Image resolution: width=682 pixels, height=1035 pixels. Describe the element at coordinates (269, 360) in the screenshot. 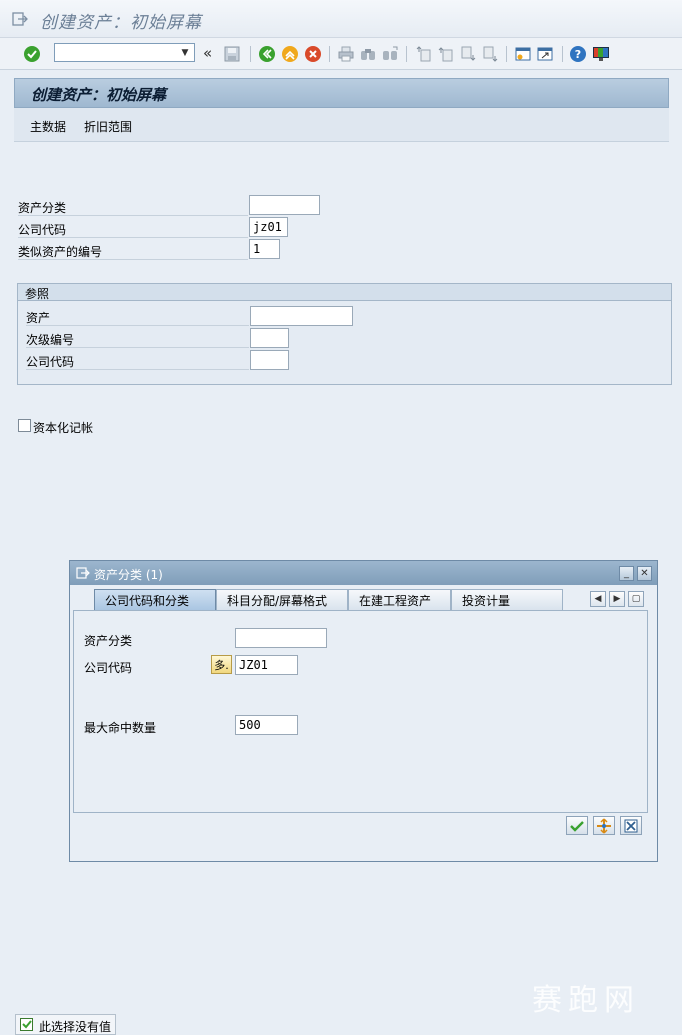

I see `ref-company-code-input` at that location.